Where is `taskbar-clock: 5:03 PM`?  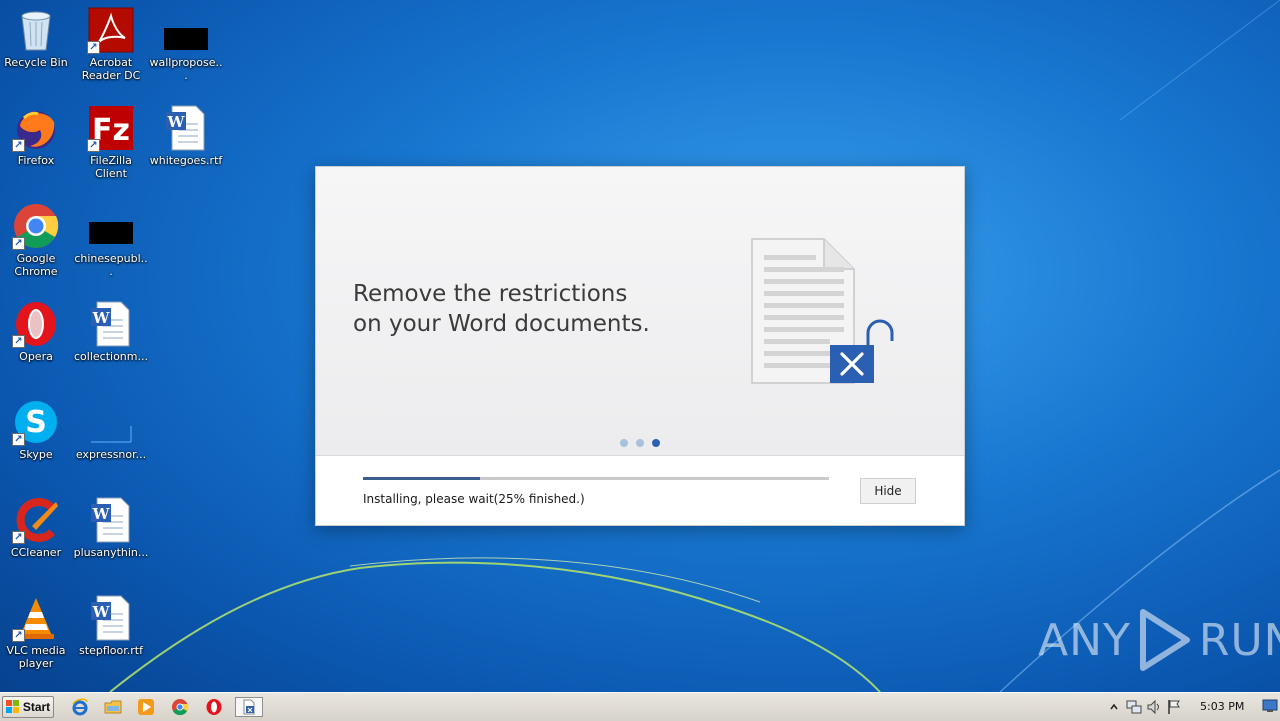
taskbar-clock: 5:03 PM is located at coordinates (1222, 706).